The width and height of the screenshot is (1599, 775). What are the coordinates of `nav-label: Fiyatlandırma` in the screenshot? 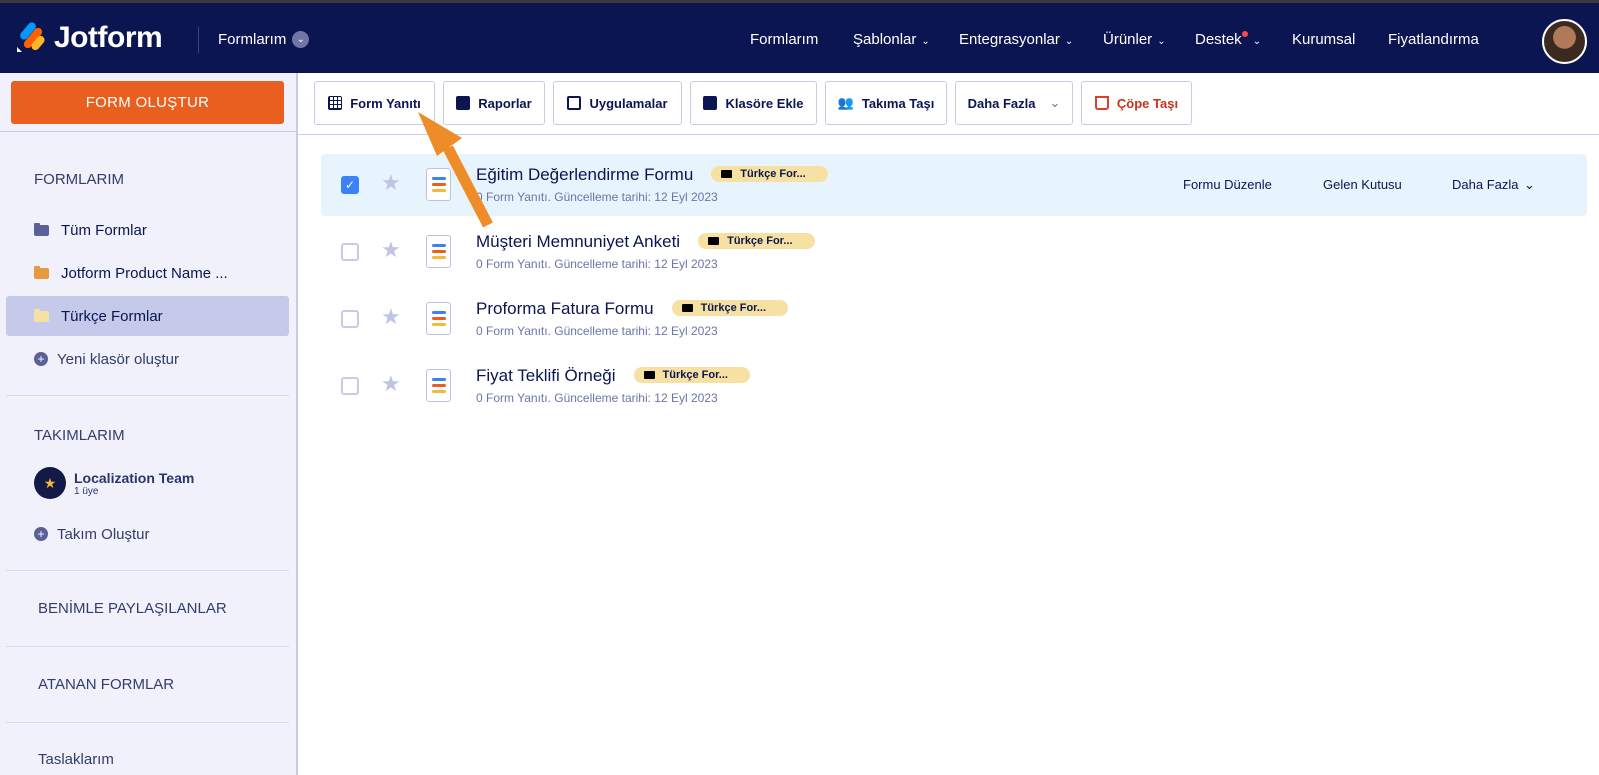 It's located at (1433, 39).